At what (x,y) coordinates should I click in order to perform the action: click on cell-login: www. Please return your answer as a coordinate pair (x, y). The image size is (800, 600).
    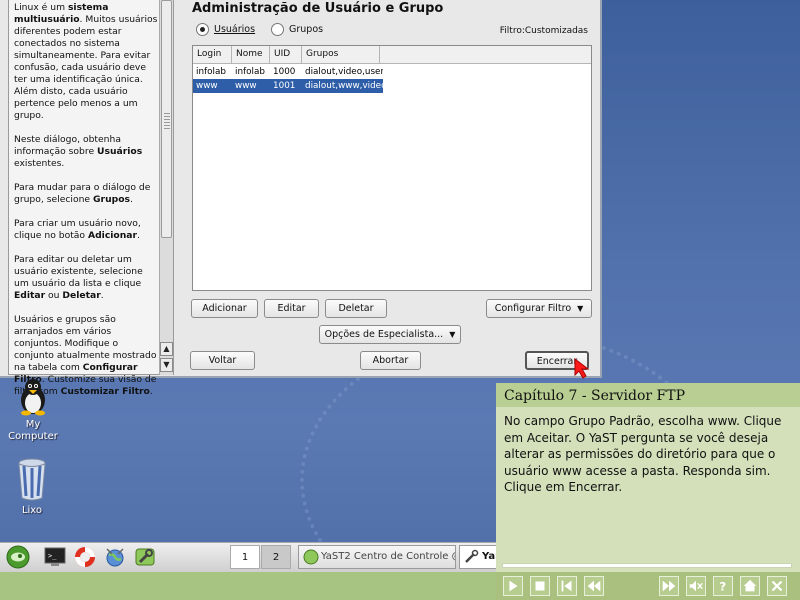
    Looking at the image, I should click on (207, 86).